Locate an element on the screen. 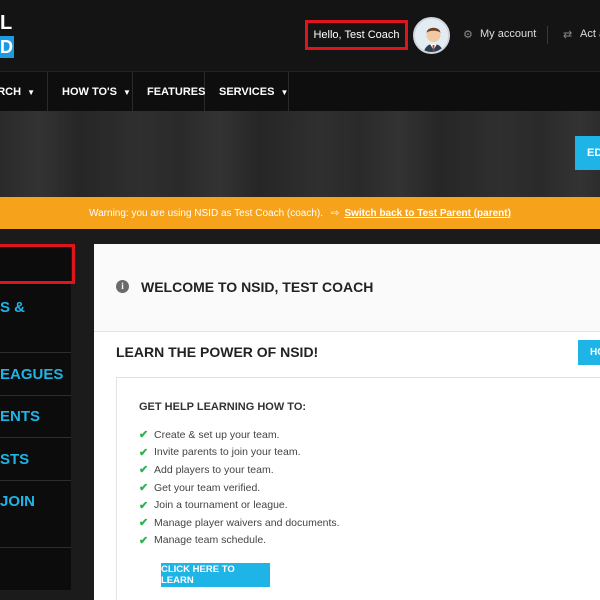  how-to-button: HO is located at coordinates (589, 352).